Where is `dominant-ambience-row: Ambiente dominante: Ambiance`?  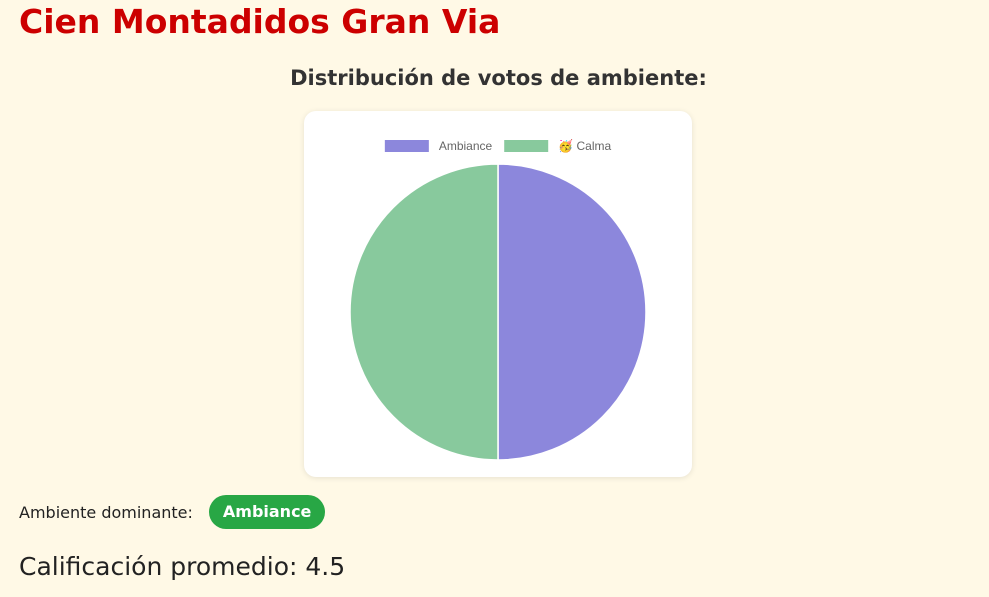
dominant-ambience-row: Ambiente dominante: Ambiance is located at coordinates (172, 512).